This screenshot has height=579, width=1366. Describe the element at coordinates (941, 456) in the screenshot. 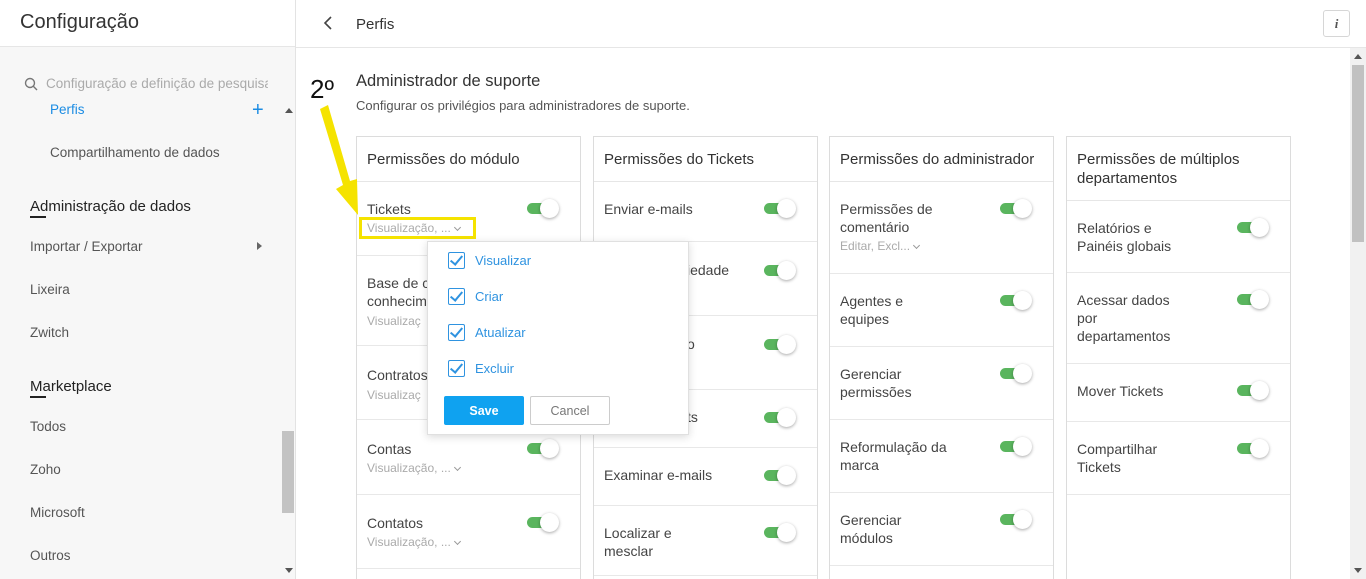

I see `permission-row: Reformulação da marca` at that location.